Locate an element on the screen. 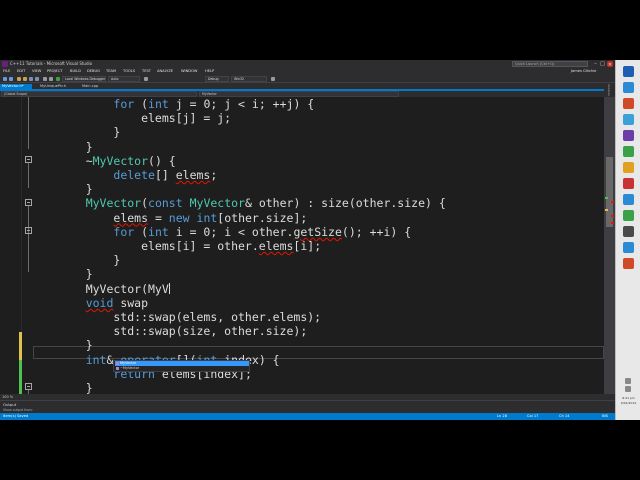 The height and width of the screenshot is (480, 640). network-icon is located at coordinates (628, 389).